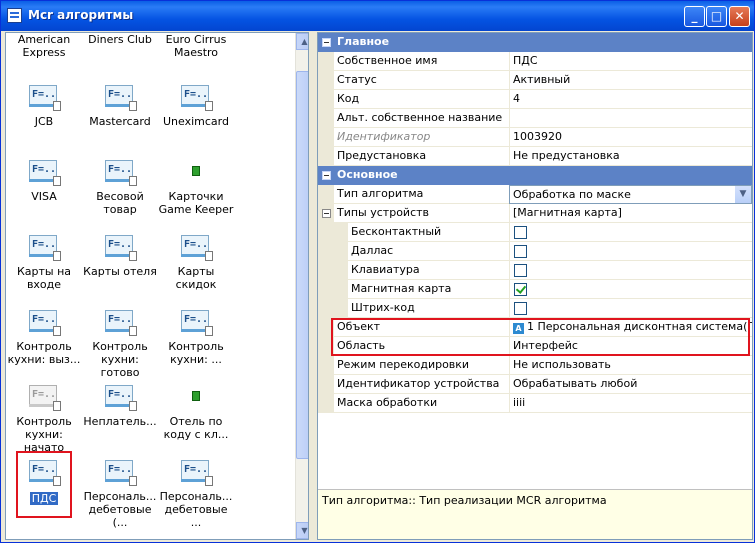 Image resolution: width=755 pixels, height=543 pixels. I want to click on close-button: ✕, so click(739, 16).